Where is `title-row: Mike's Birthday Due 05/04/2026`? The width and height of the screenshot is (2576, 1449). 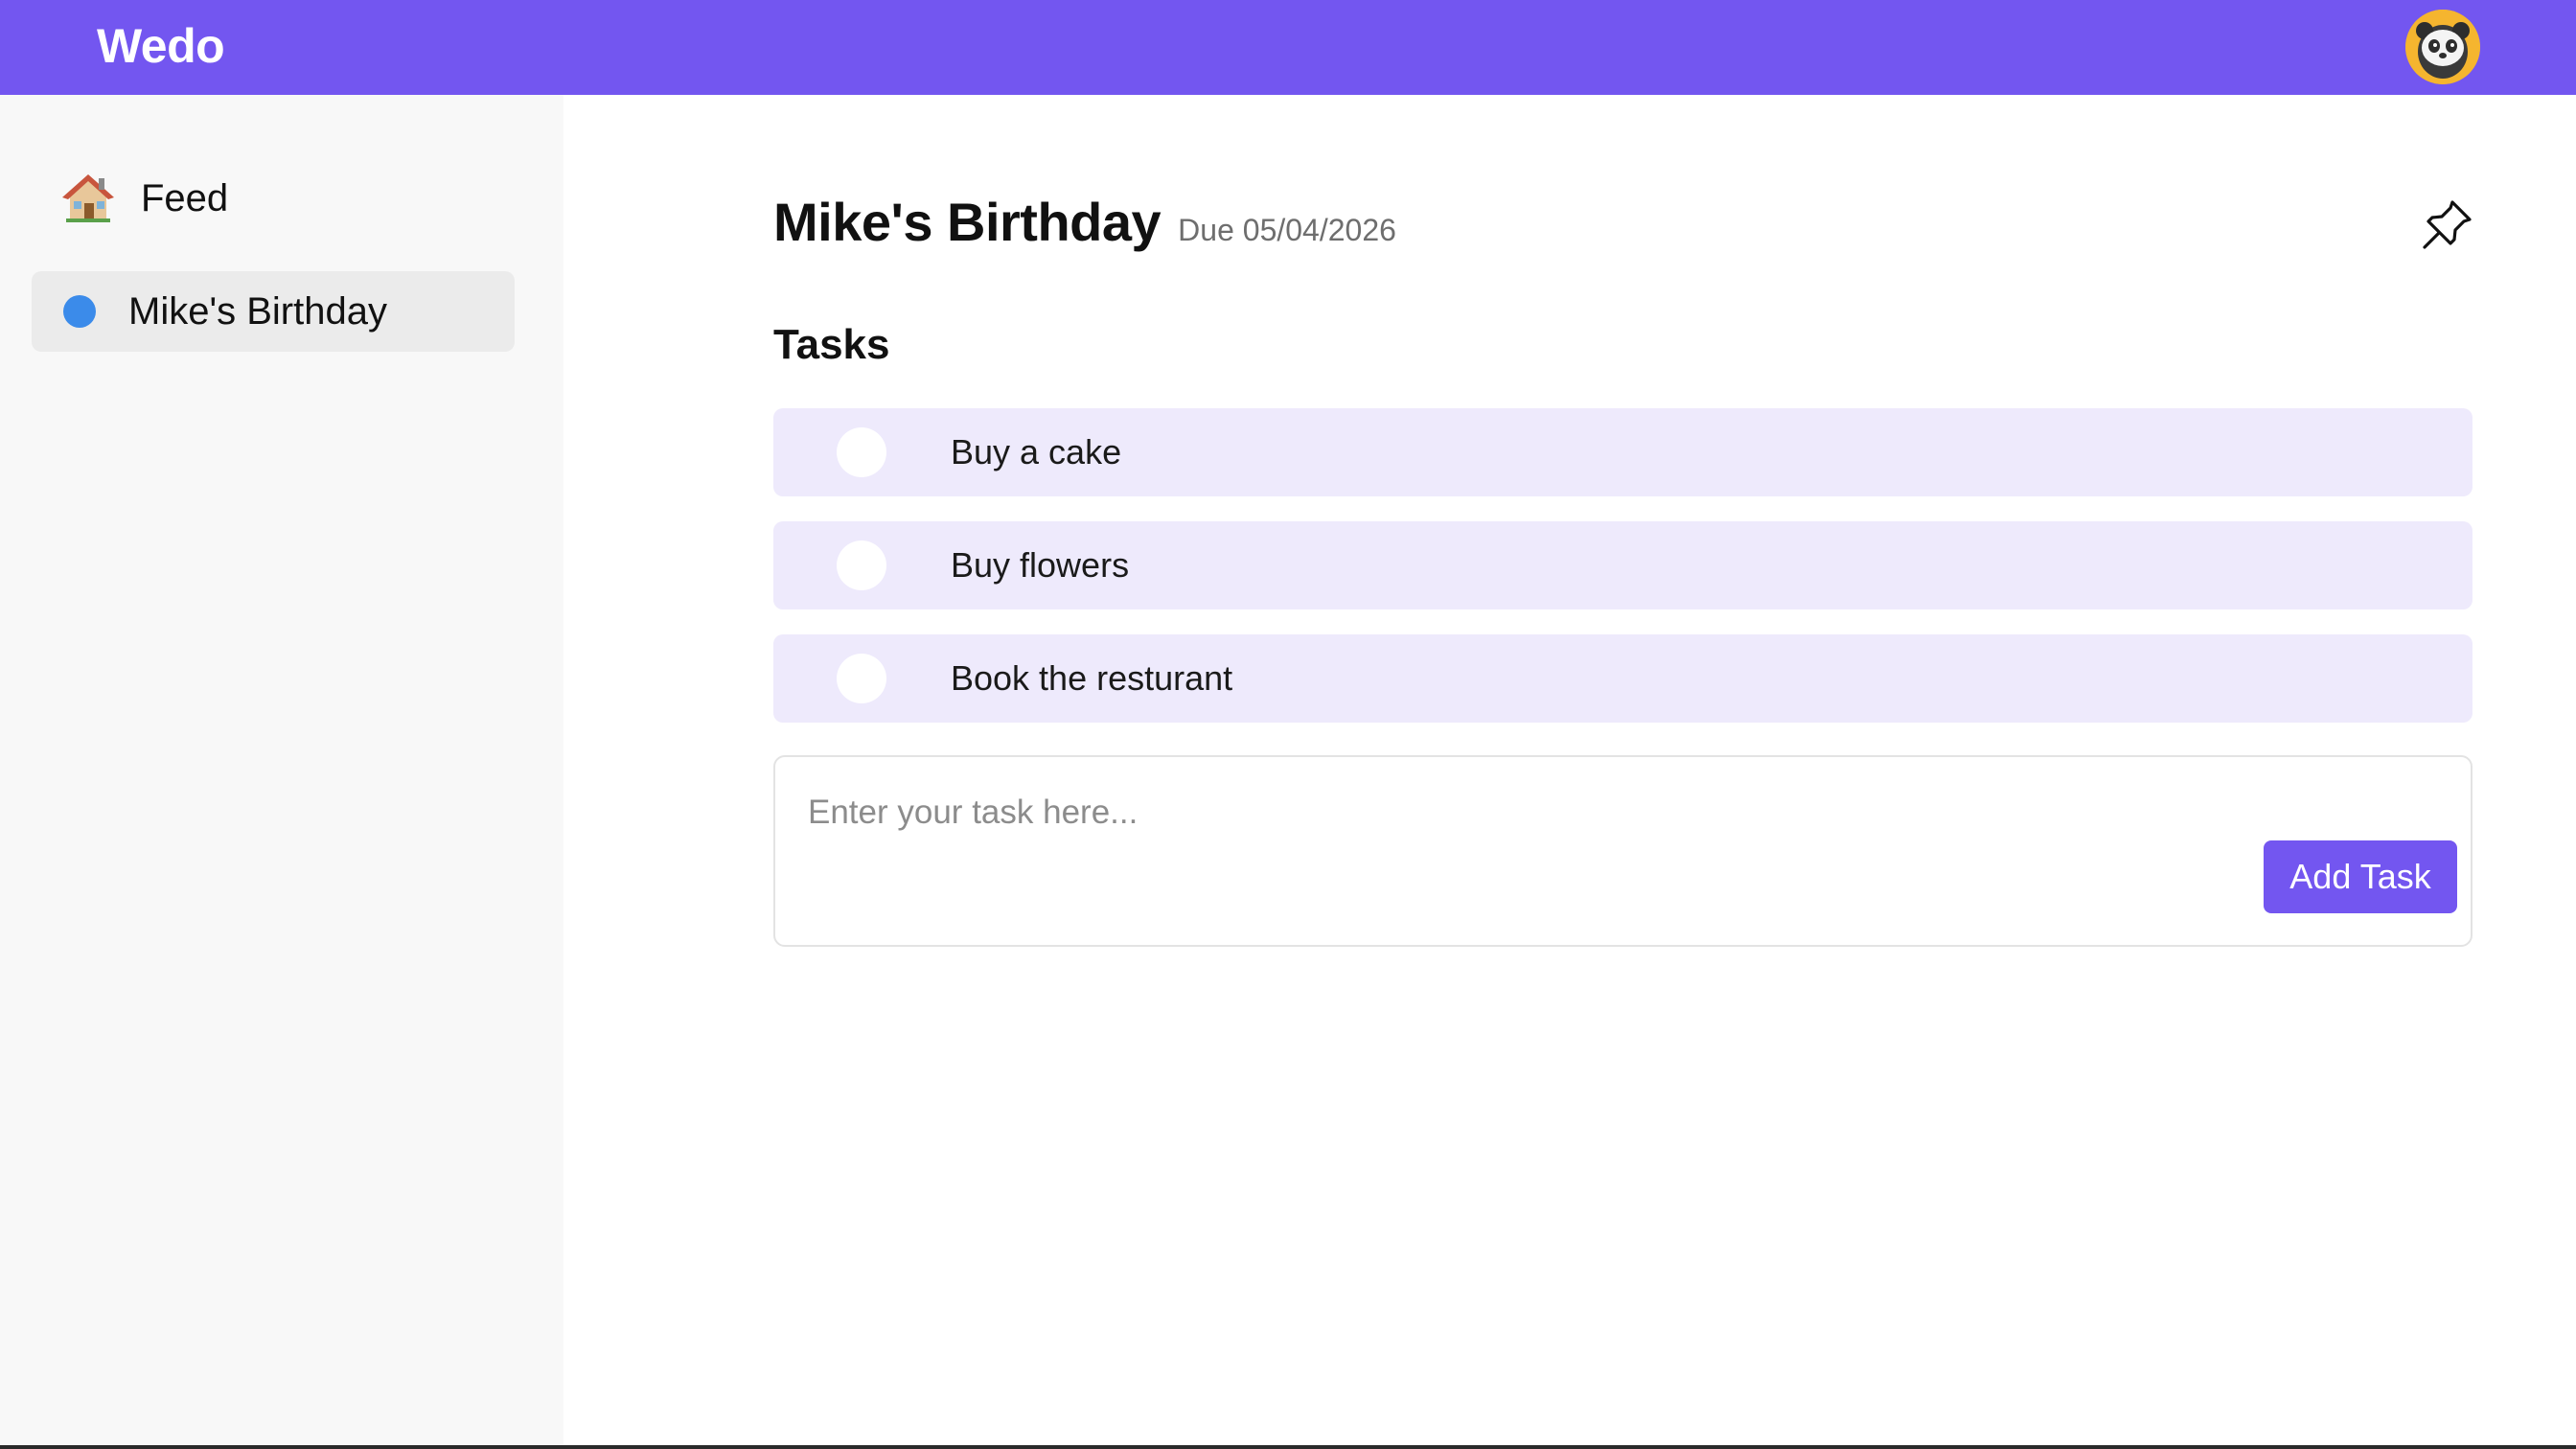 title-row: Mike's Birthday Due 05/04/2026 is located at coordinates (1084, 222).